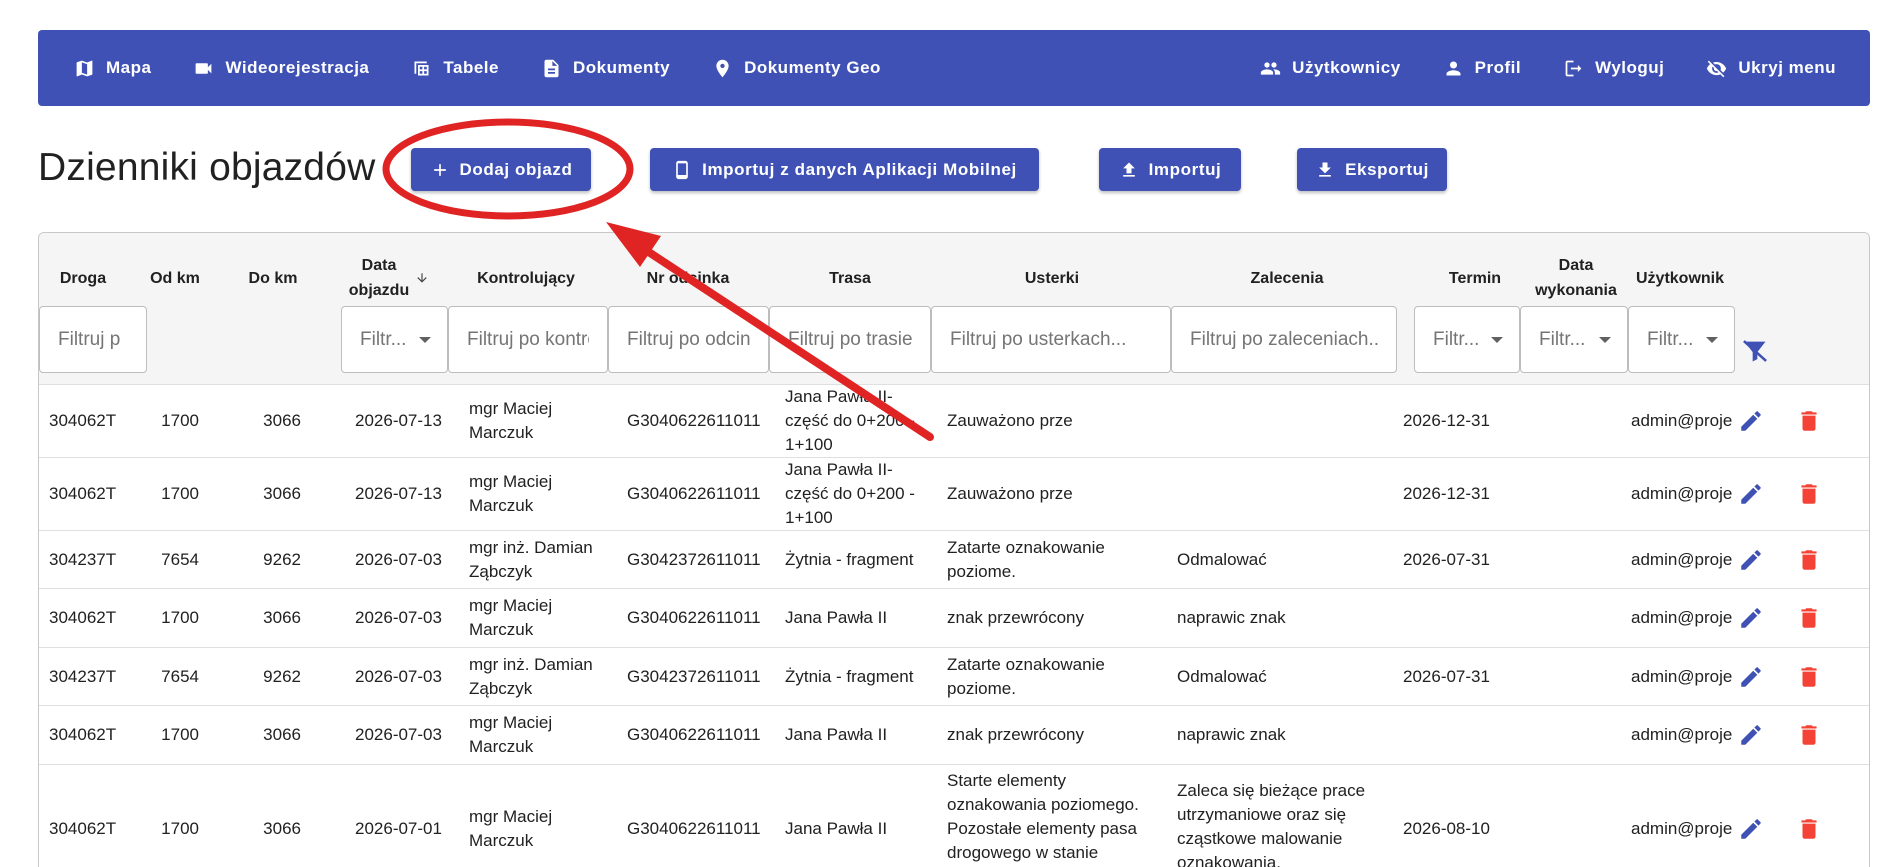 This screenshot has height=867, width=1890. What do you see at coordinates (1052, 278) in the screenshot?
I see `column-header-usterki: Usterki` at bounding box center [1052, 278].